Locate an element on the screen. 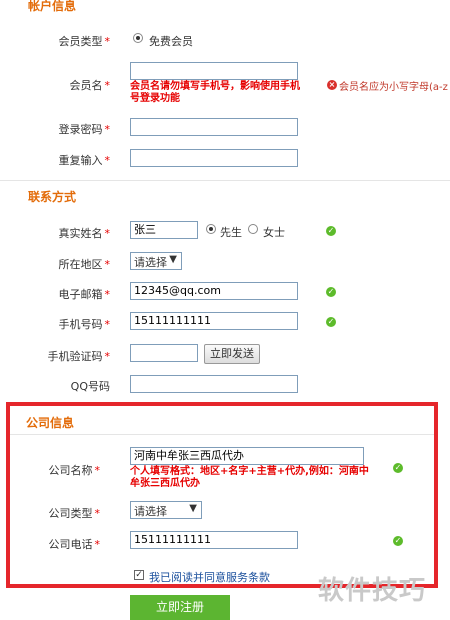  region-label: 所在地区 * is located at coordinates (84, 264).